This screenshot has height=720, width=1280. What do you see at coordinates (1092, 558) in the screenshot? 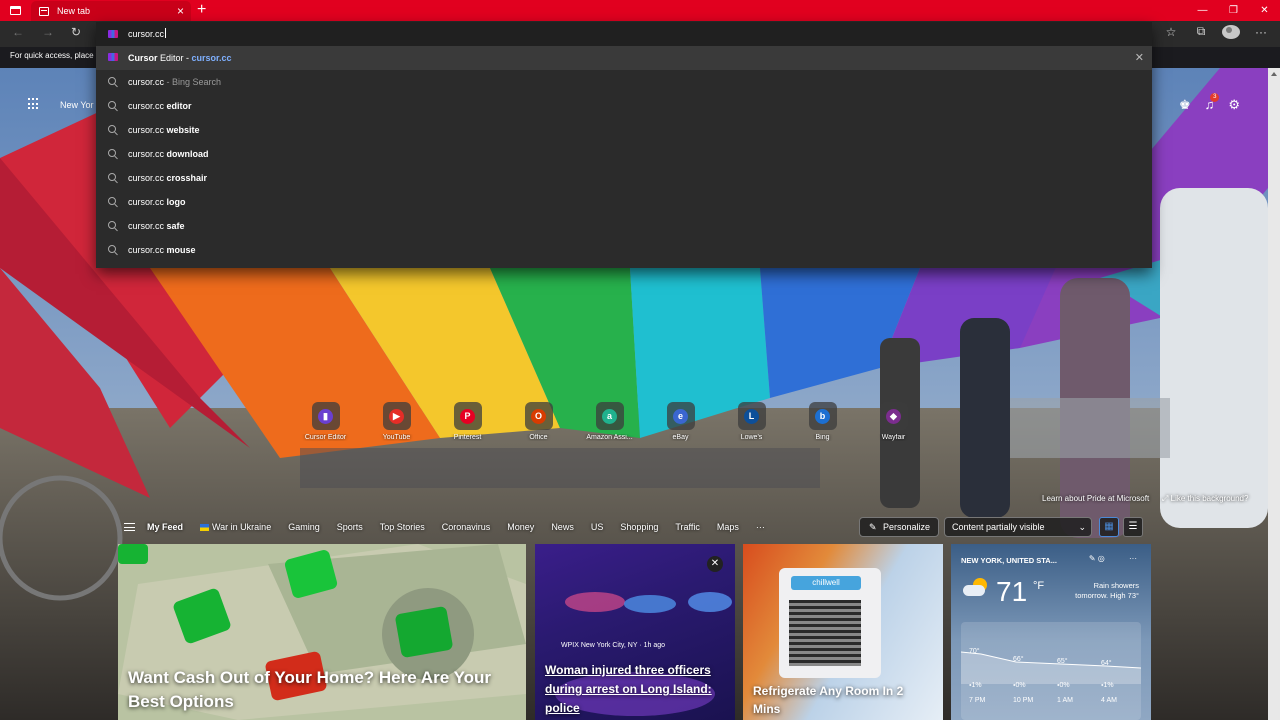
I see `edit-pencil-icon: ✎` at bounding box center [1092, 558].